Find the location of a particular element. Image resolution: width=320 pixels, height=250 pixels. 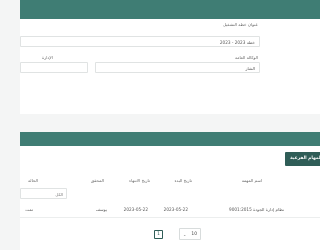

page-size-select: 10 ⌄ is located at coordinates (190, 234).